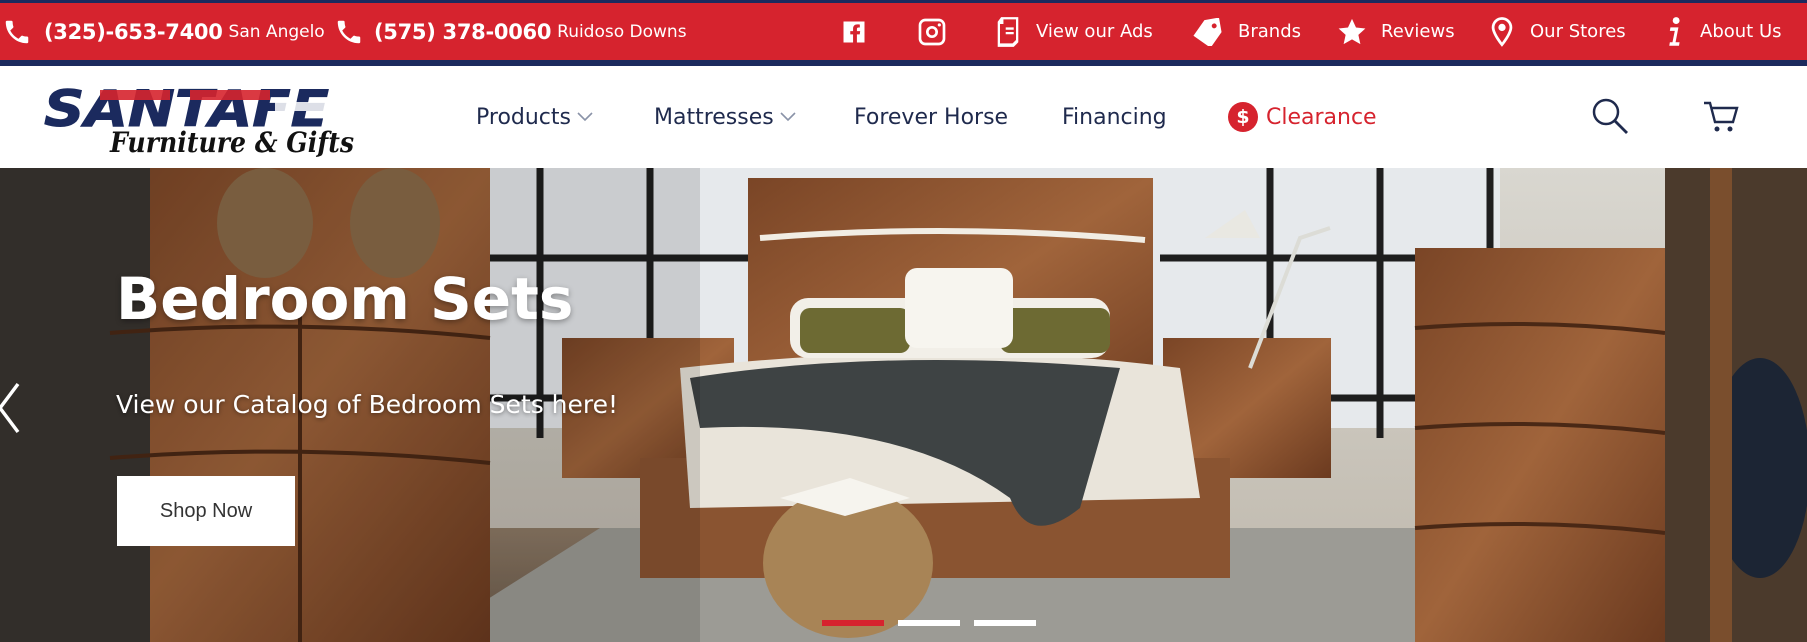 The image size is (1807, 642). Describe the element at coordinates (1741, 31) in the screenshot. I see `top-link-label: About Us` at that location.